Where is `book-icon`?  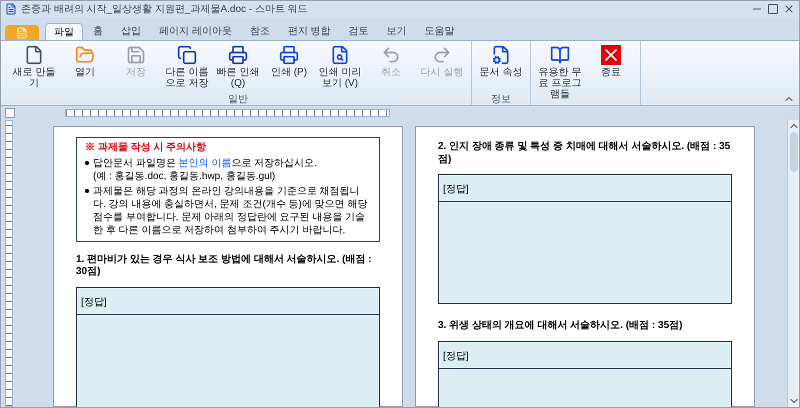
book-icon is located at coordinates (560, 55).